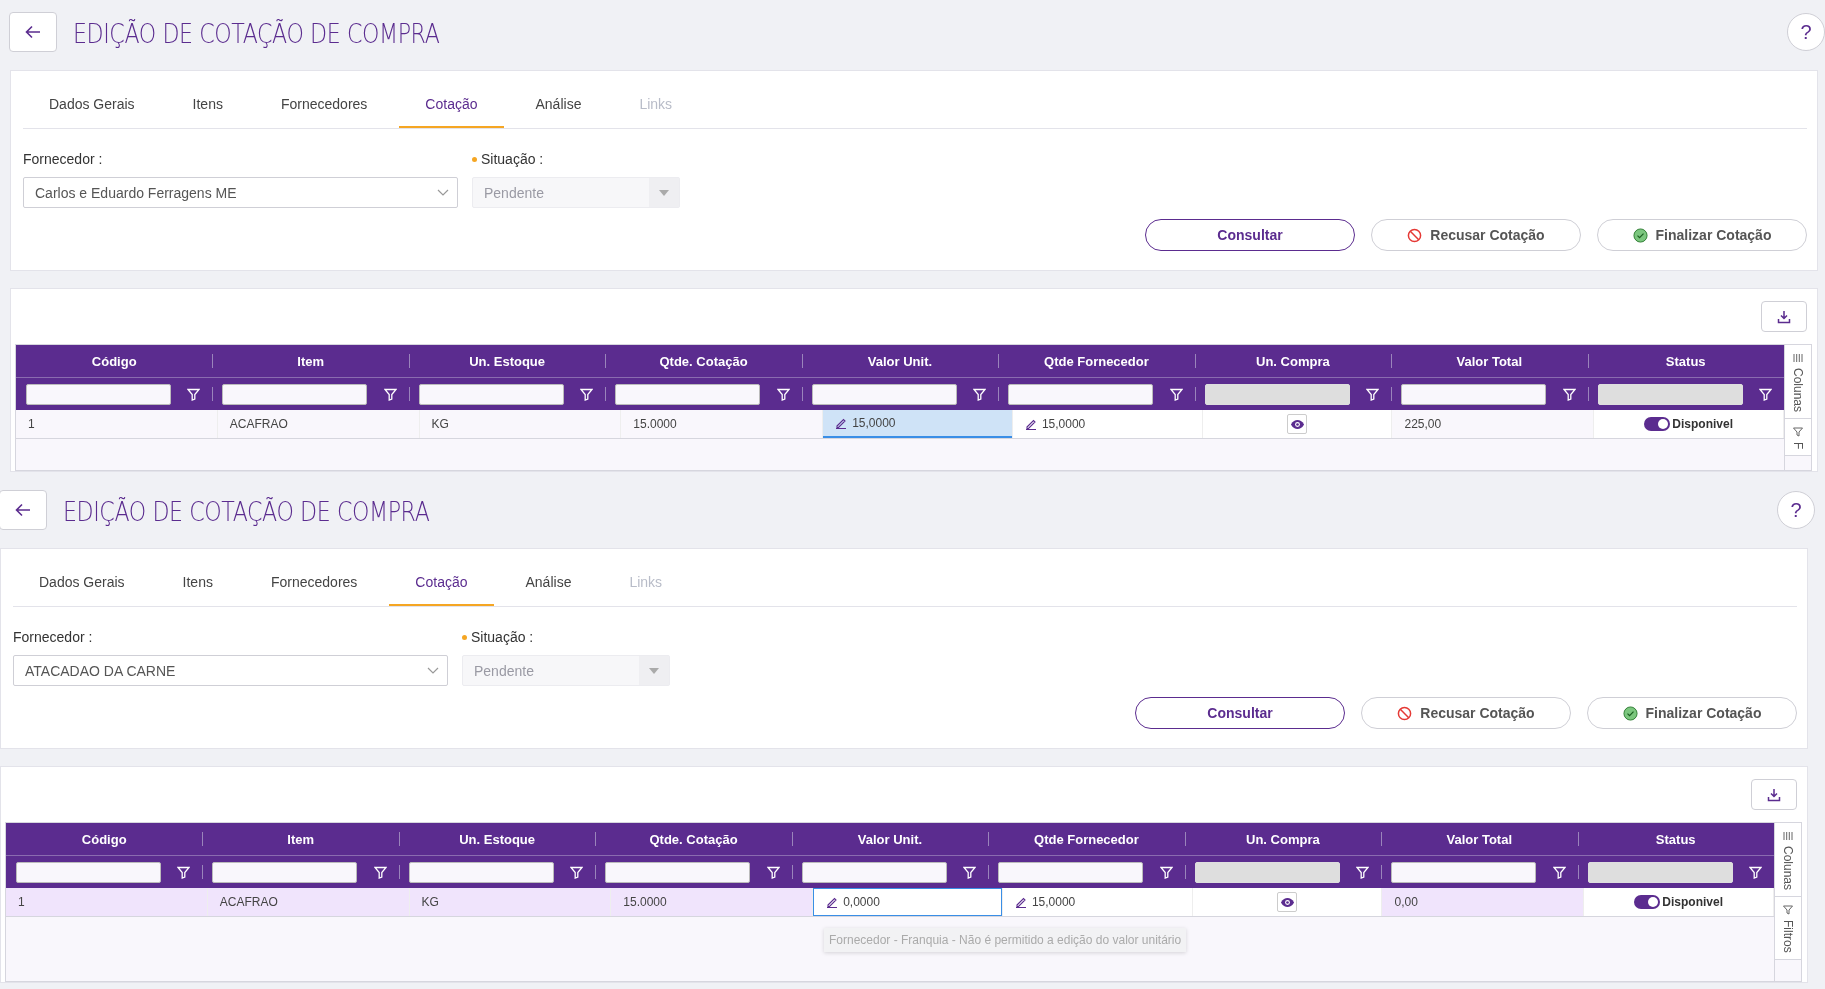  Describe the element at coordinates (907, 902) in the screenshot. I see `editable-cell: 0,0000` at that location.